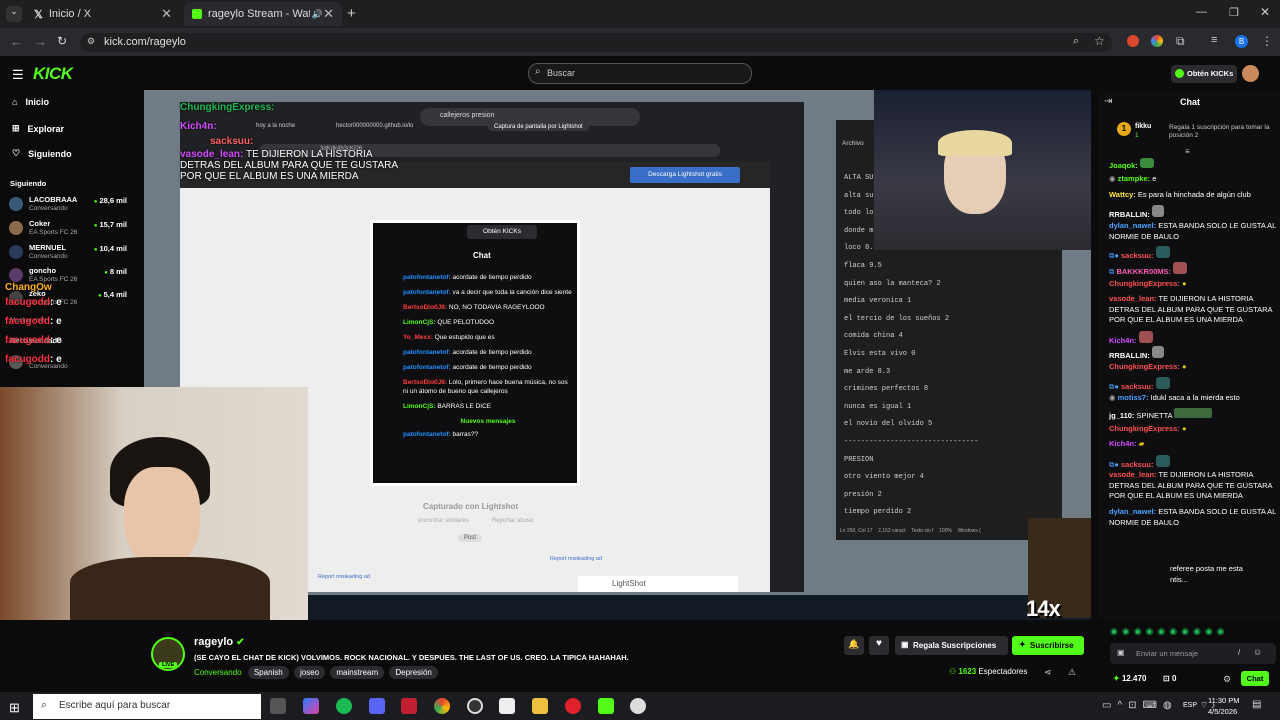 The image size is (1280, 720). I want to click on kick-app-icon, so click(606, 706).